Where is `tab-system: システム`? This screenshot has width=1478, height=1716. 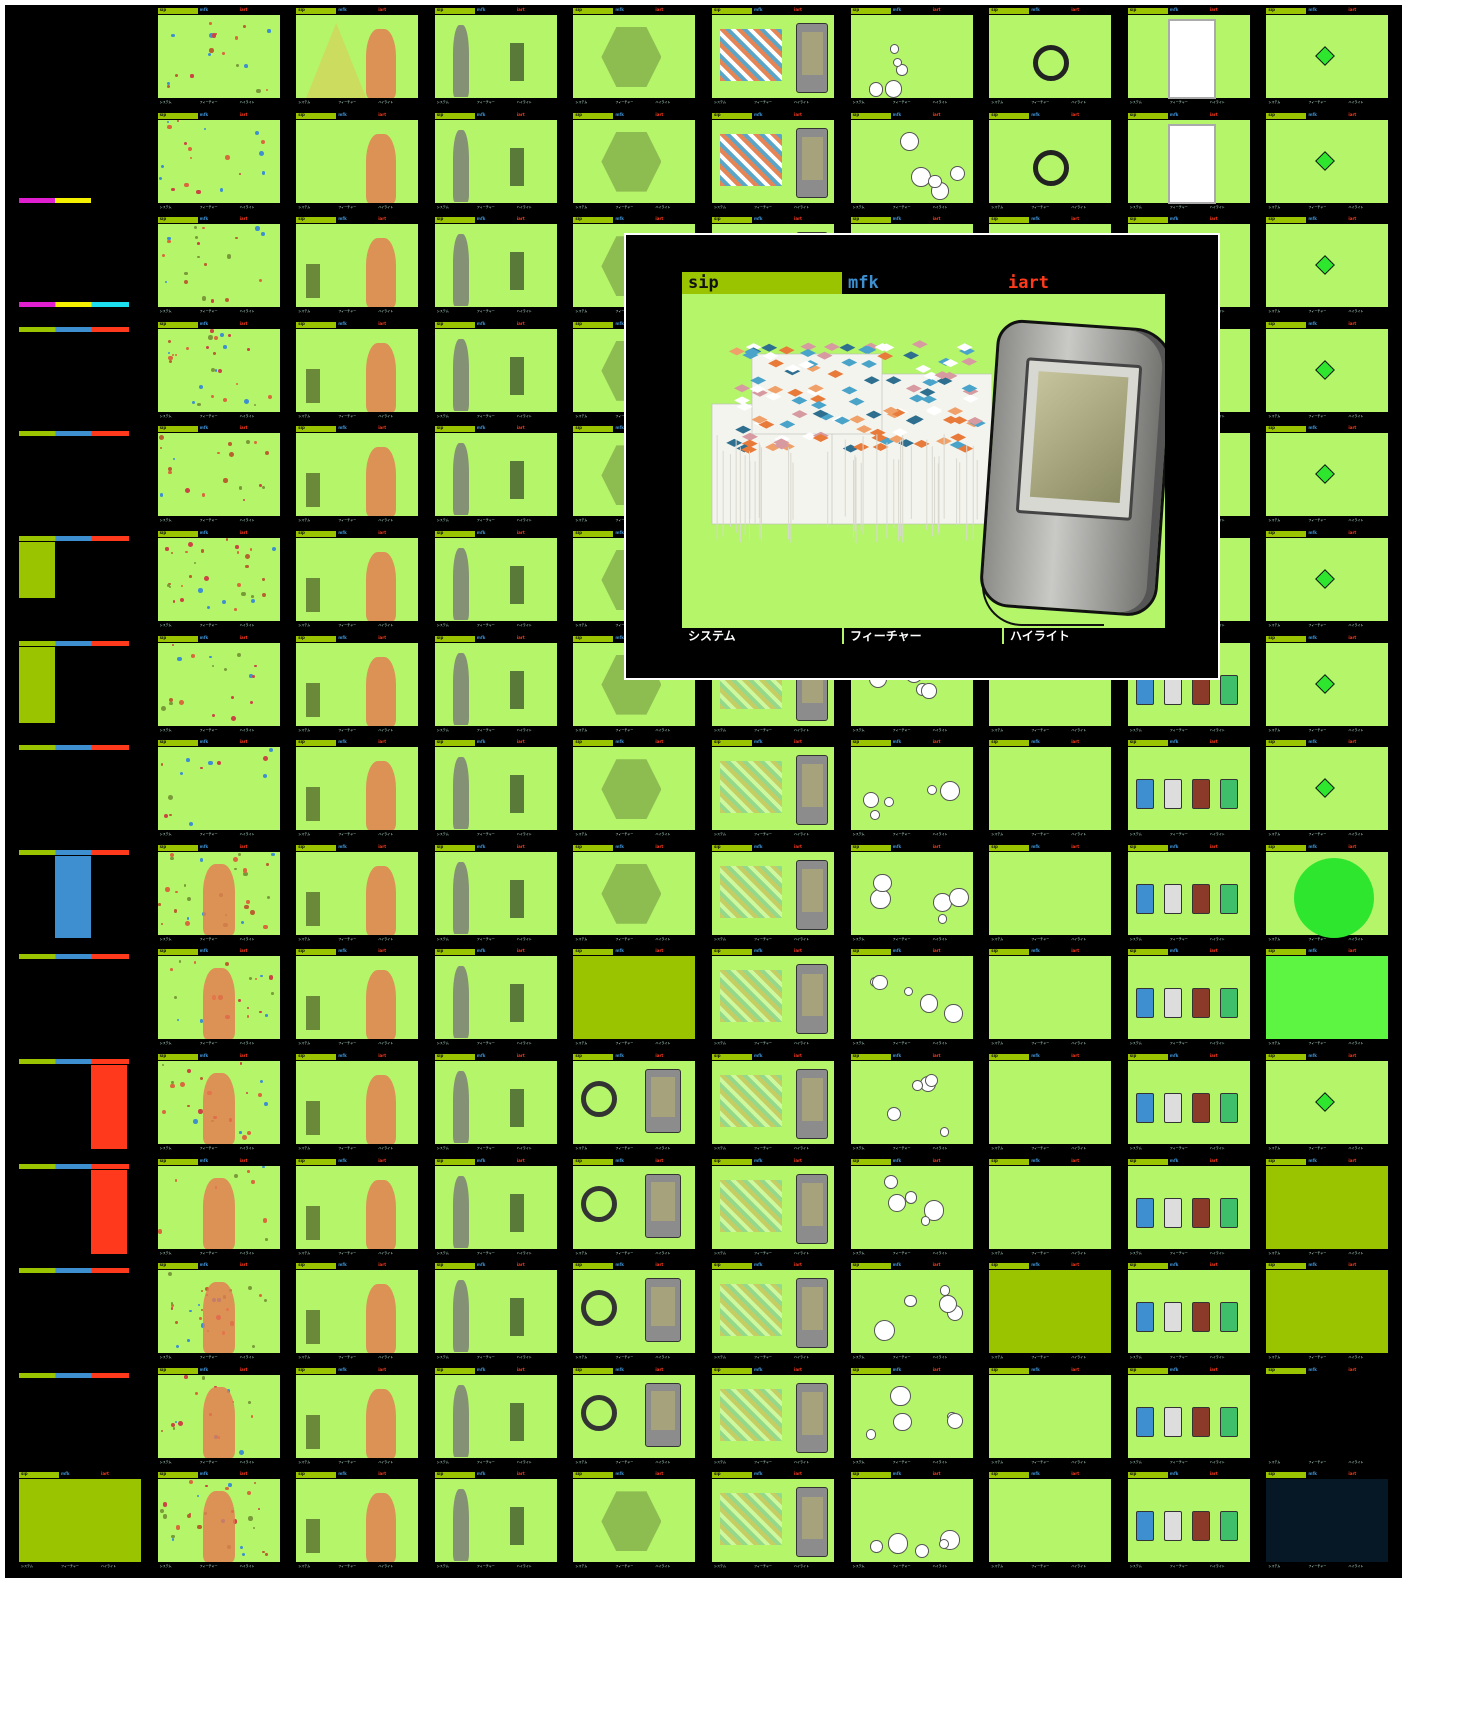
tab-system: システム is located at coordinates (762, 636).